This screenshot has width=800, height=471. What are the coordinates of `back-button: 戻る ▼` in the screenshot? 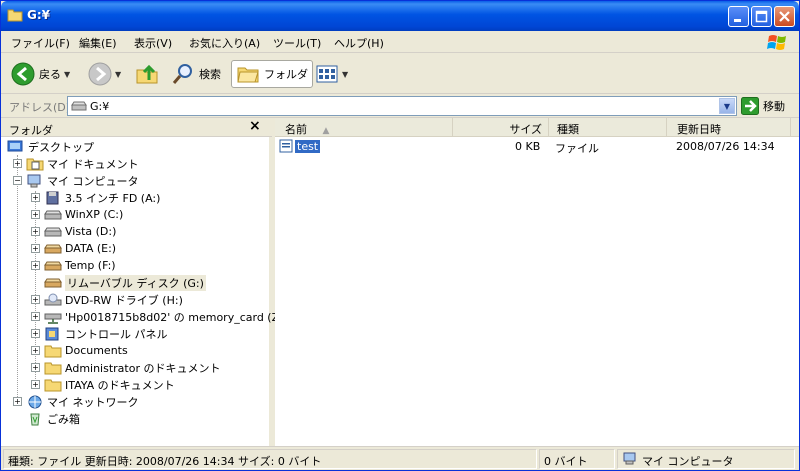 It's located at (40, 74).